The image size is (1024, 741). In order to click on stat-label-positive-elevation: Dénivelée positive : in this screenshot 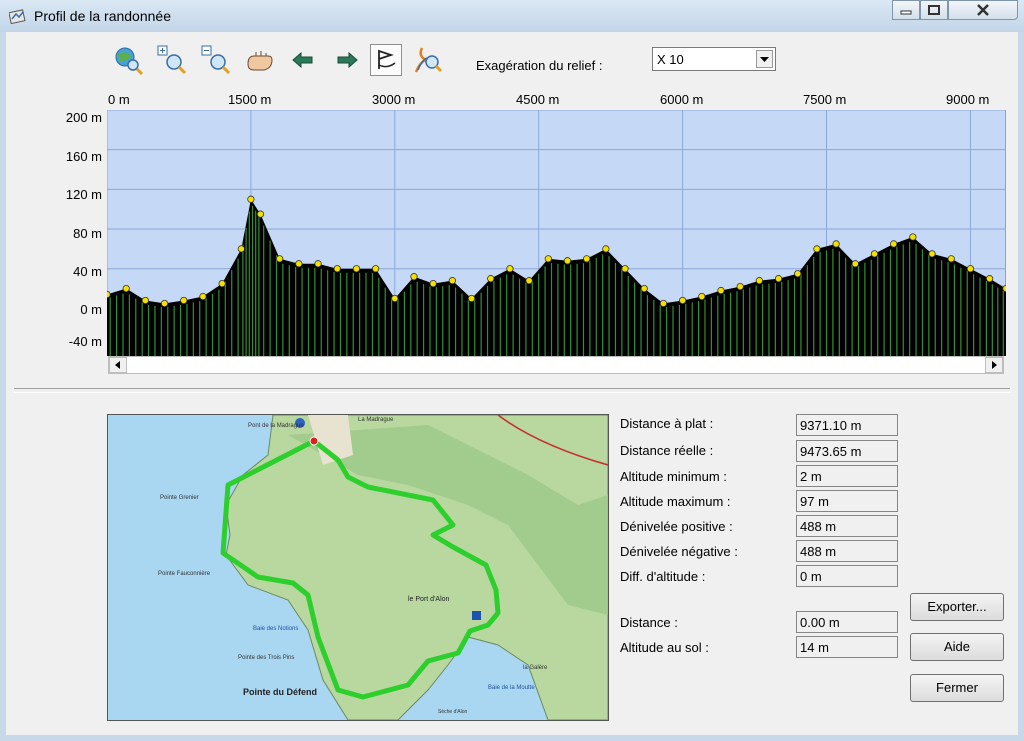, I will do `click(676, 526)`.